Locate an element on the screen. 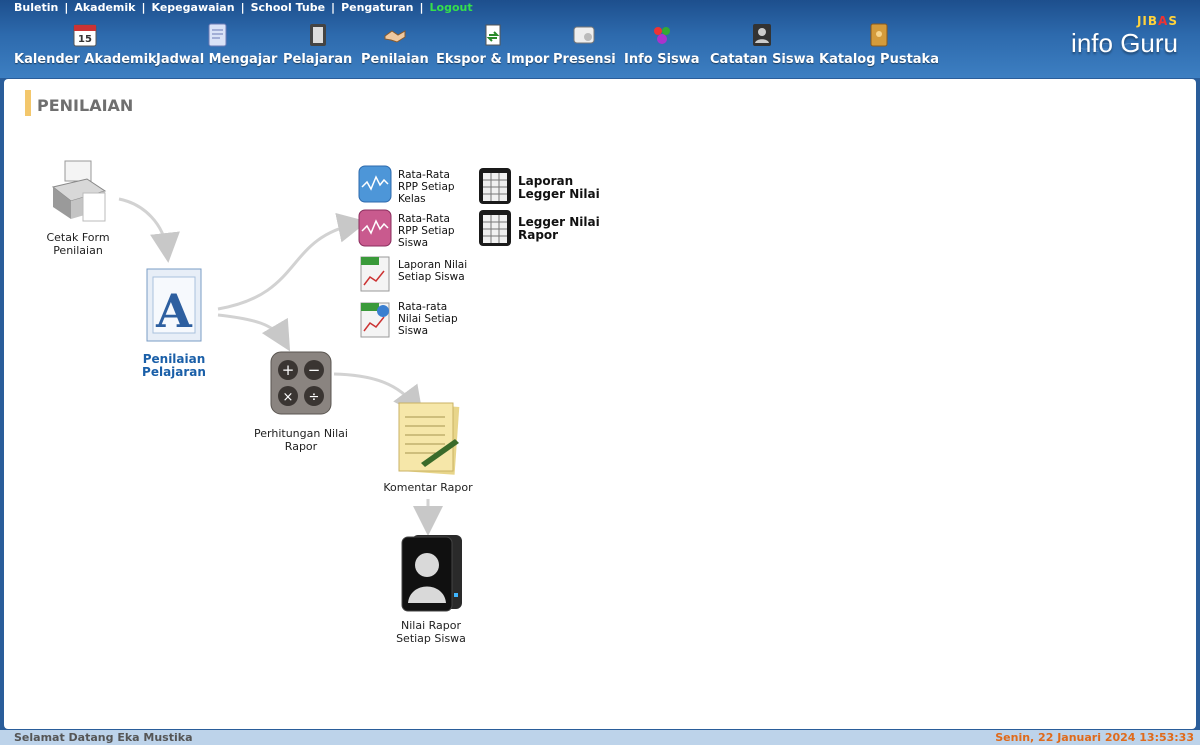 The height and width of the screenshot is (745, 1200). nav-kalender-akademik: 15 Kalender Akademik is located at coordinates (85, 44).